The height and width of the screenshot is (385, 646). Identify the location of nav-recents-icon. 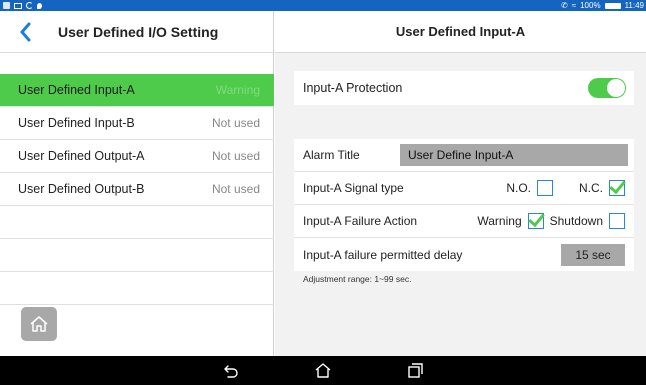
(415, 370).